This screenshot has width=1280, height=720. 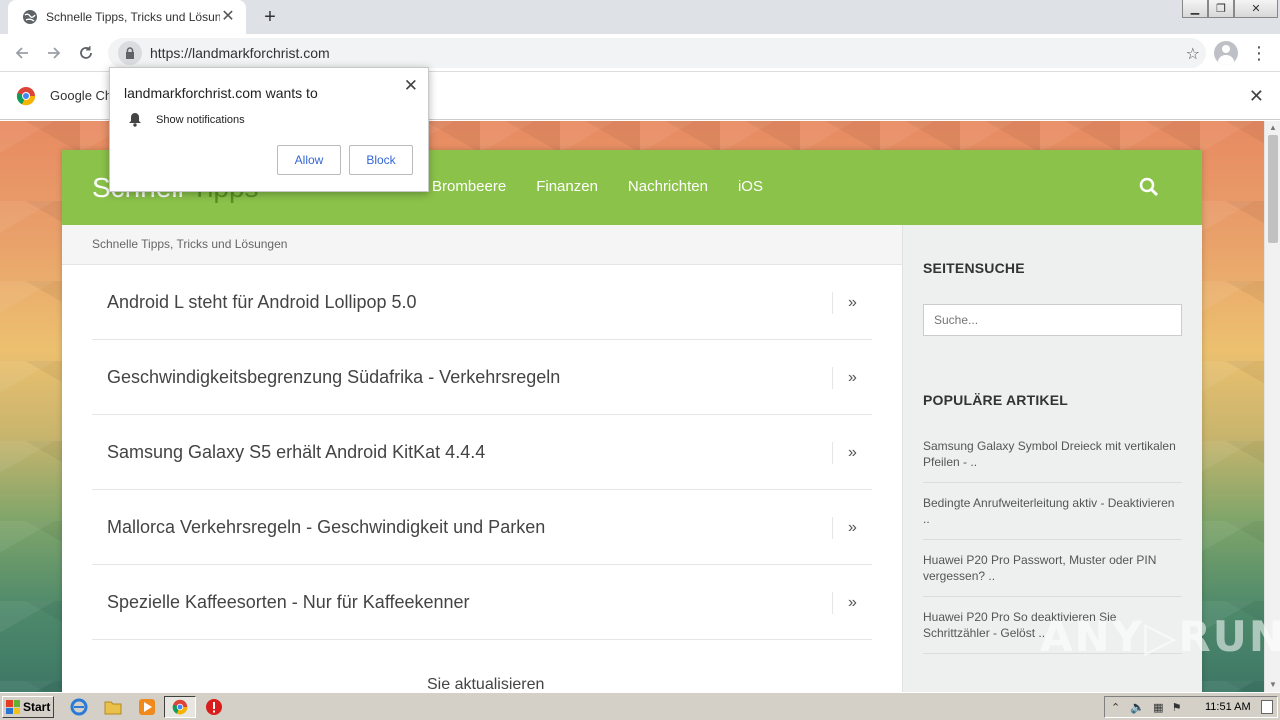 What do you see at coordinates (1052, 320) in the screenshot?
I see `sidebar-search-input` at bounding box center [1052, 320].